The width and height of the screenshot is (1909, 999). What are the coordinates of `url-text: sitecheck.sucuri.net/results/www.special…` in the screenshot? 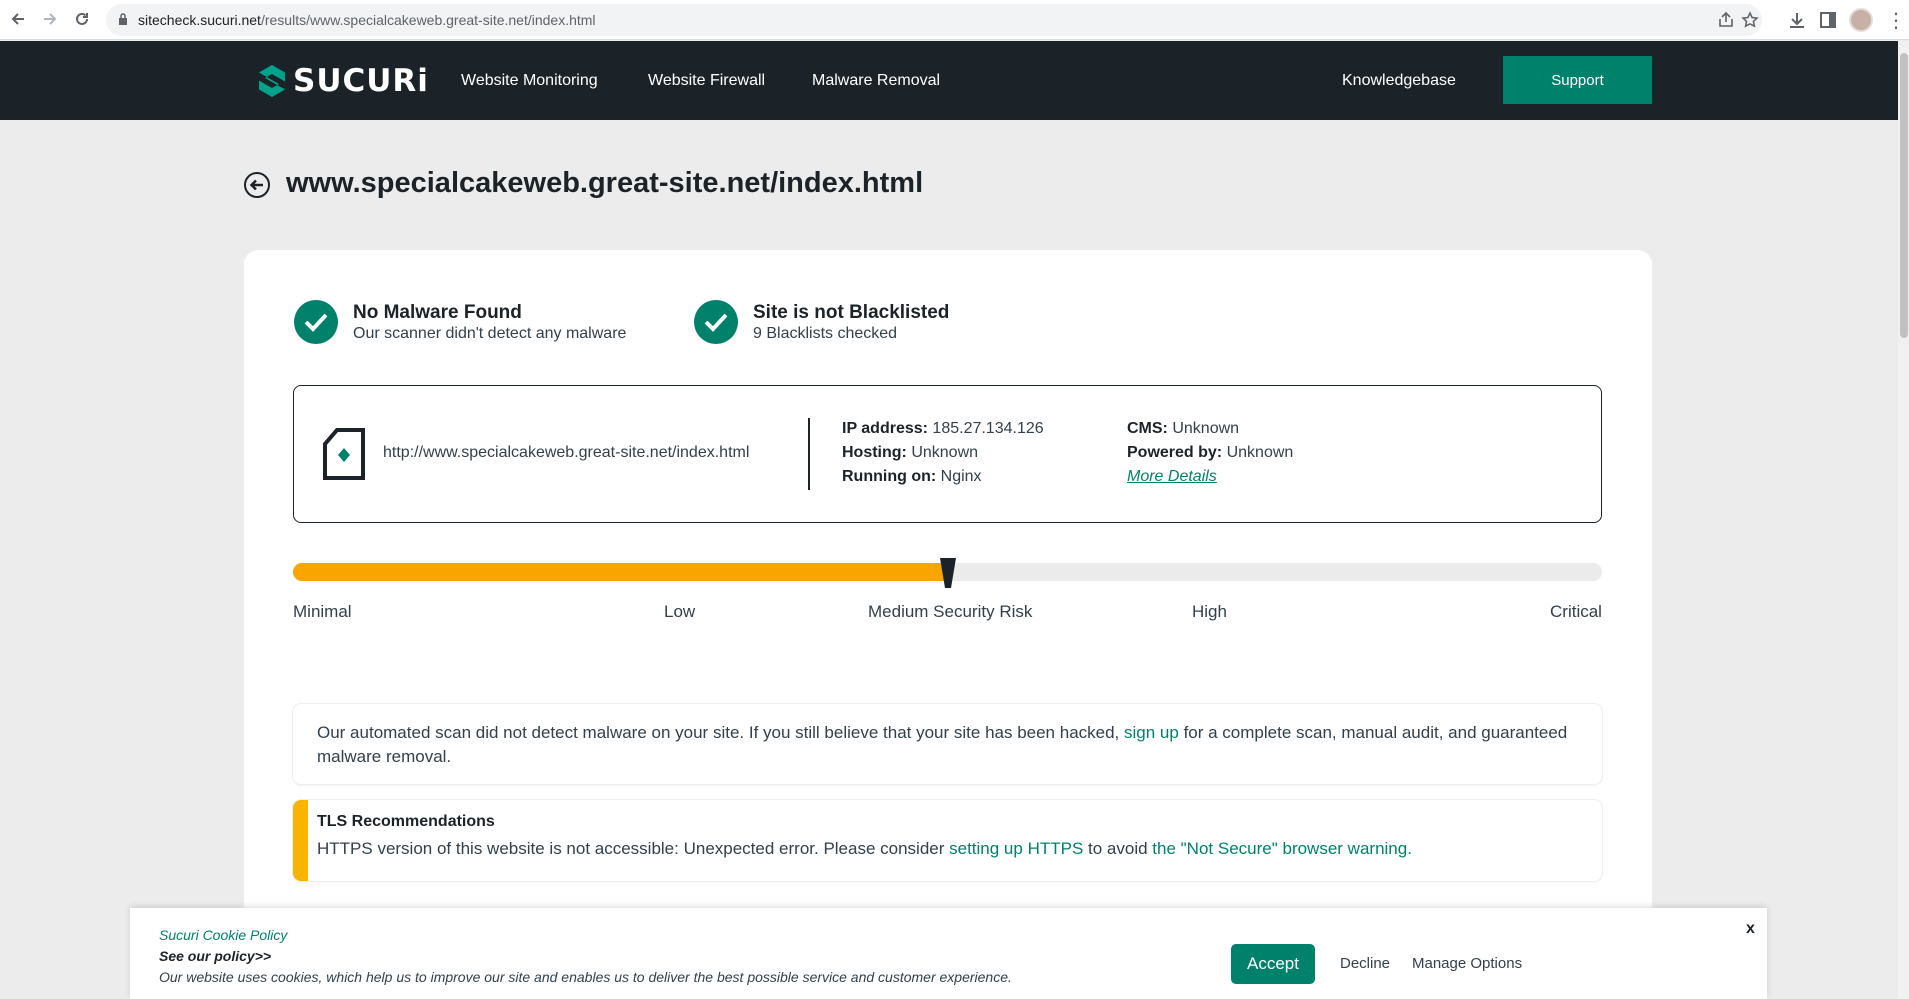 It's located at (367, 20).